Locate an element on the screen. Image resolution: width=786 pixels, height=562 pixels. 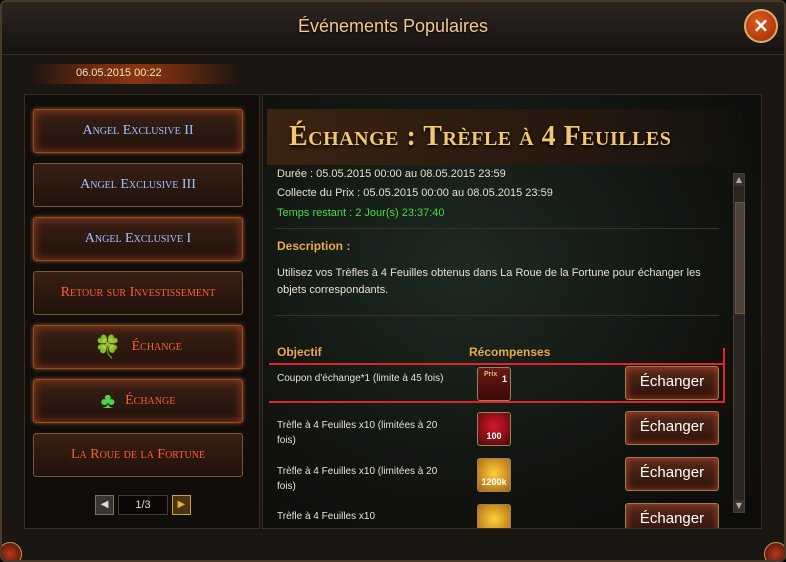
reward-label: Prix is located at coordinates (491, 374).